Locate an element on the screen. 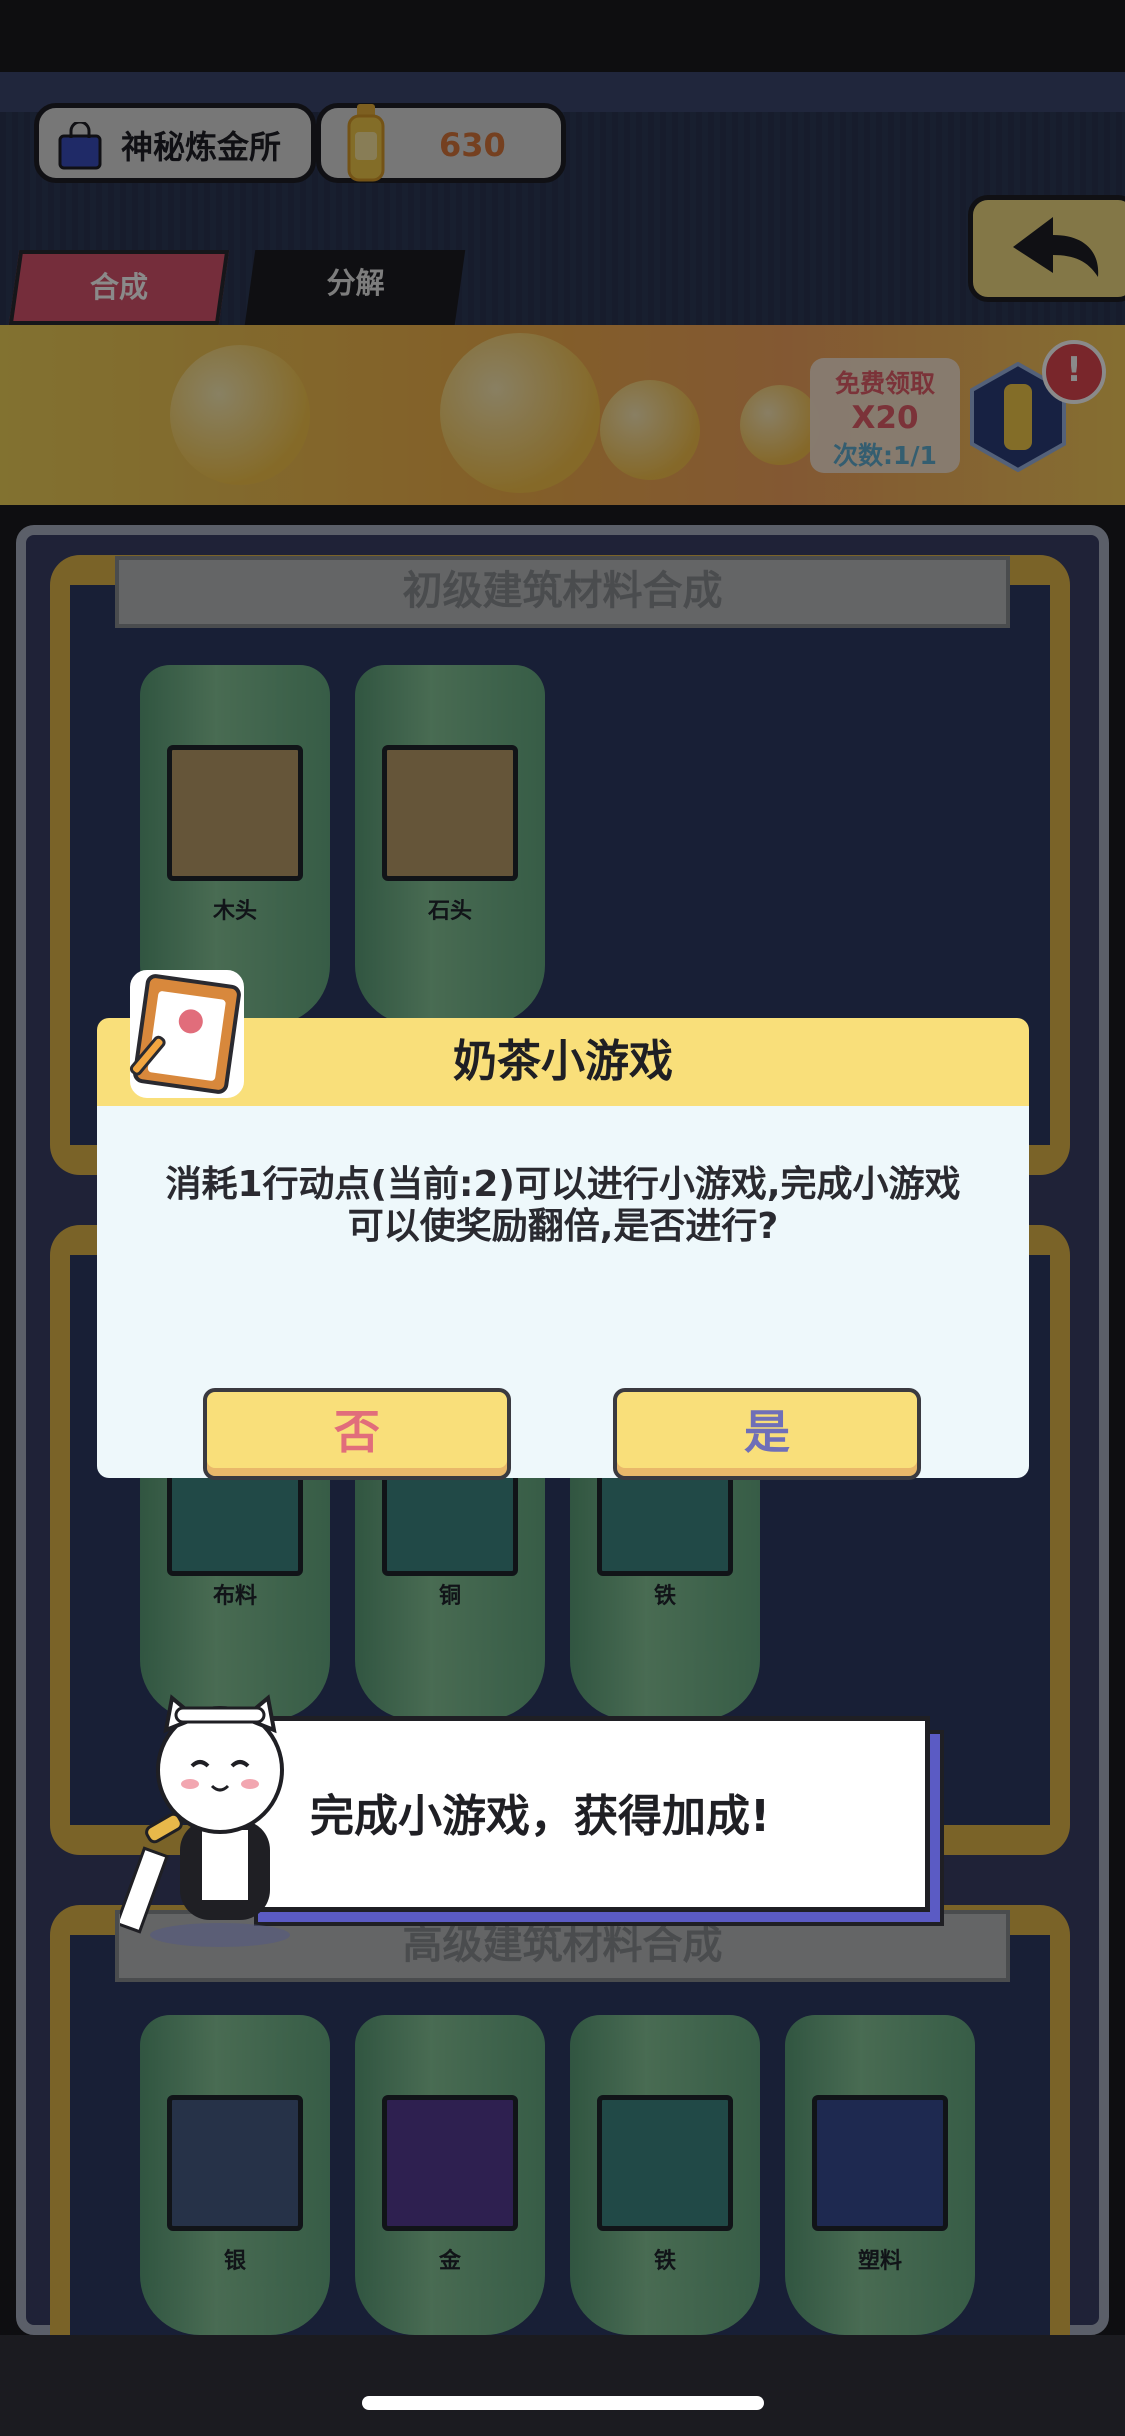 The image size is (1125, 2436). bottom-bar is located at coordinates (562, 2385).